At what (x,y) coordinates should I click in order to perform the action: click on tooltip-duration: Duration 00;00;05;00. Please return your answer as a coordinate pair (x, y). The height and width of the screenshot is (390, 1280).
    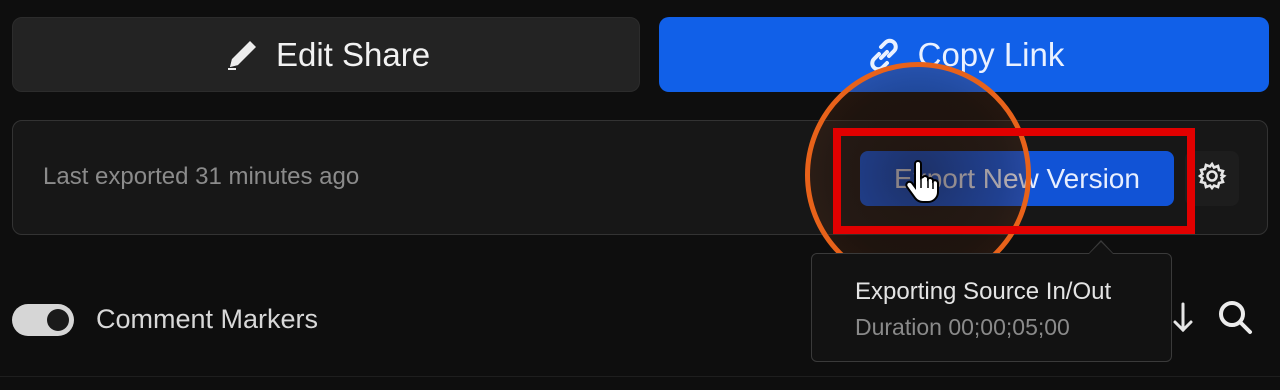
    Looking at the image, I should click on (962, 327).